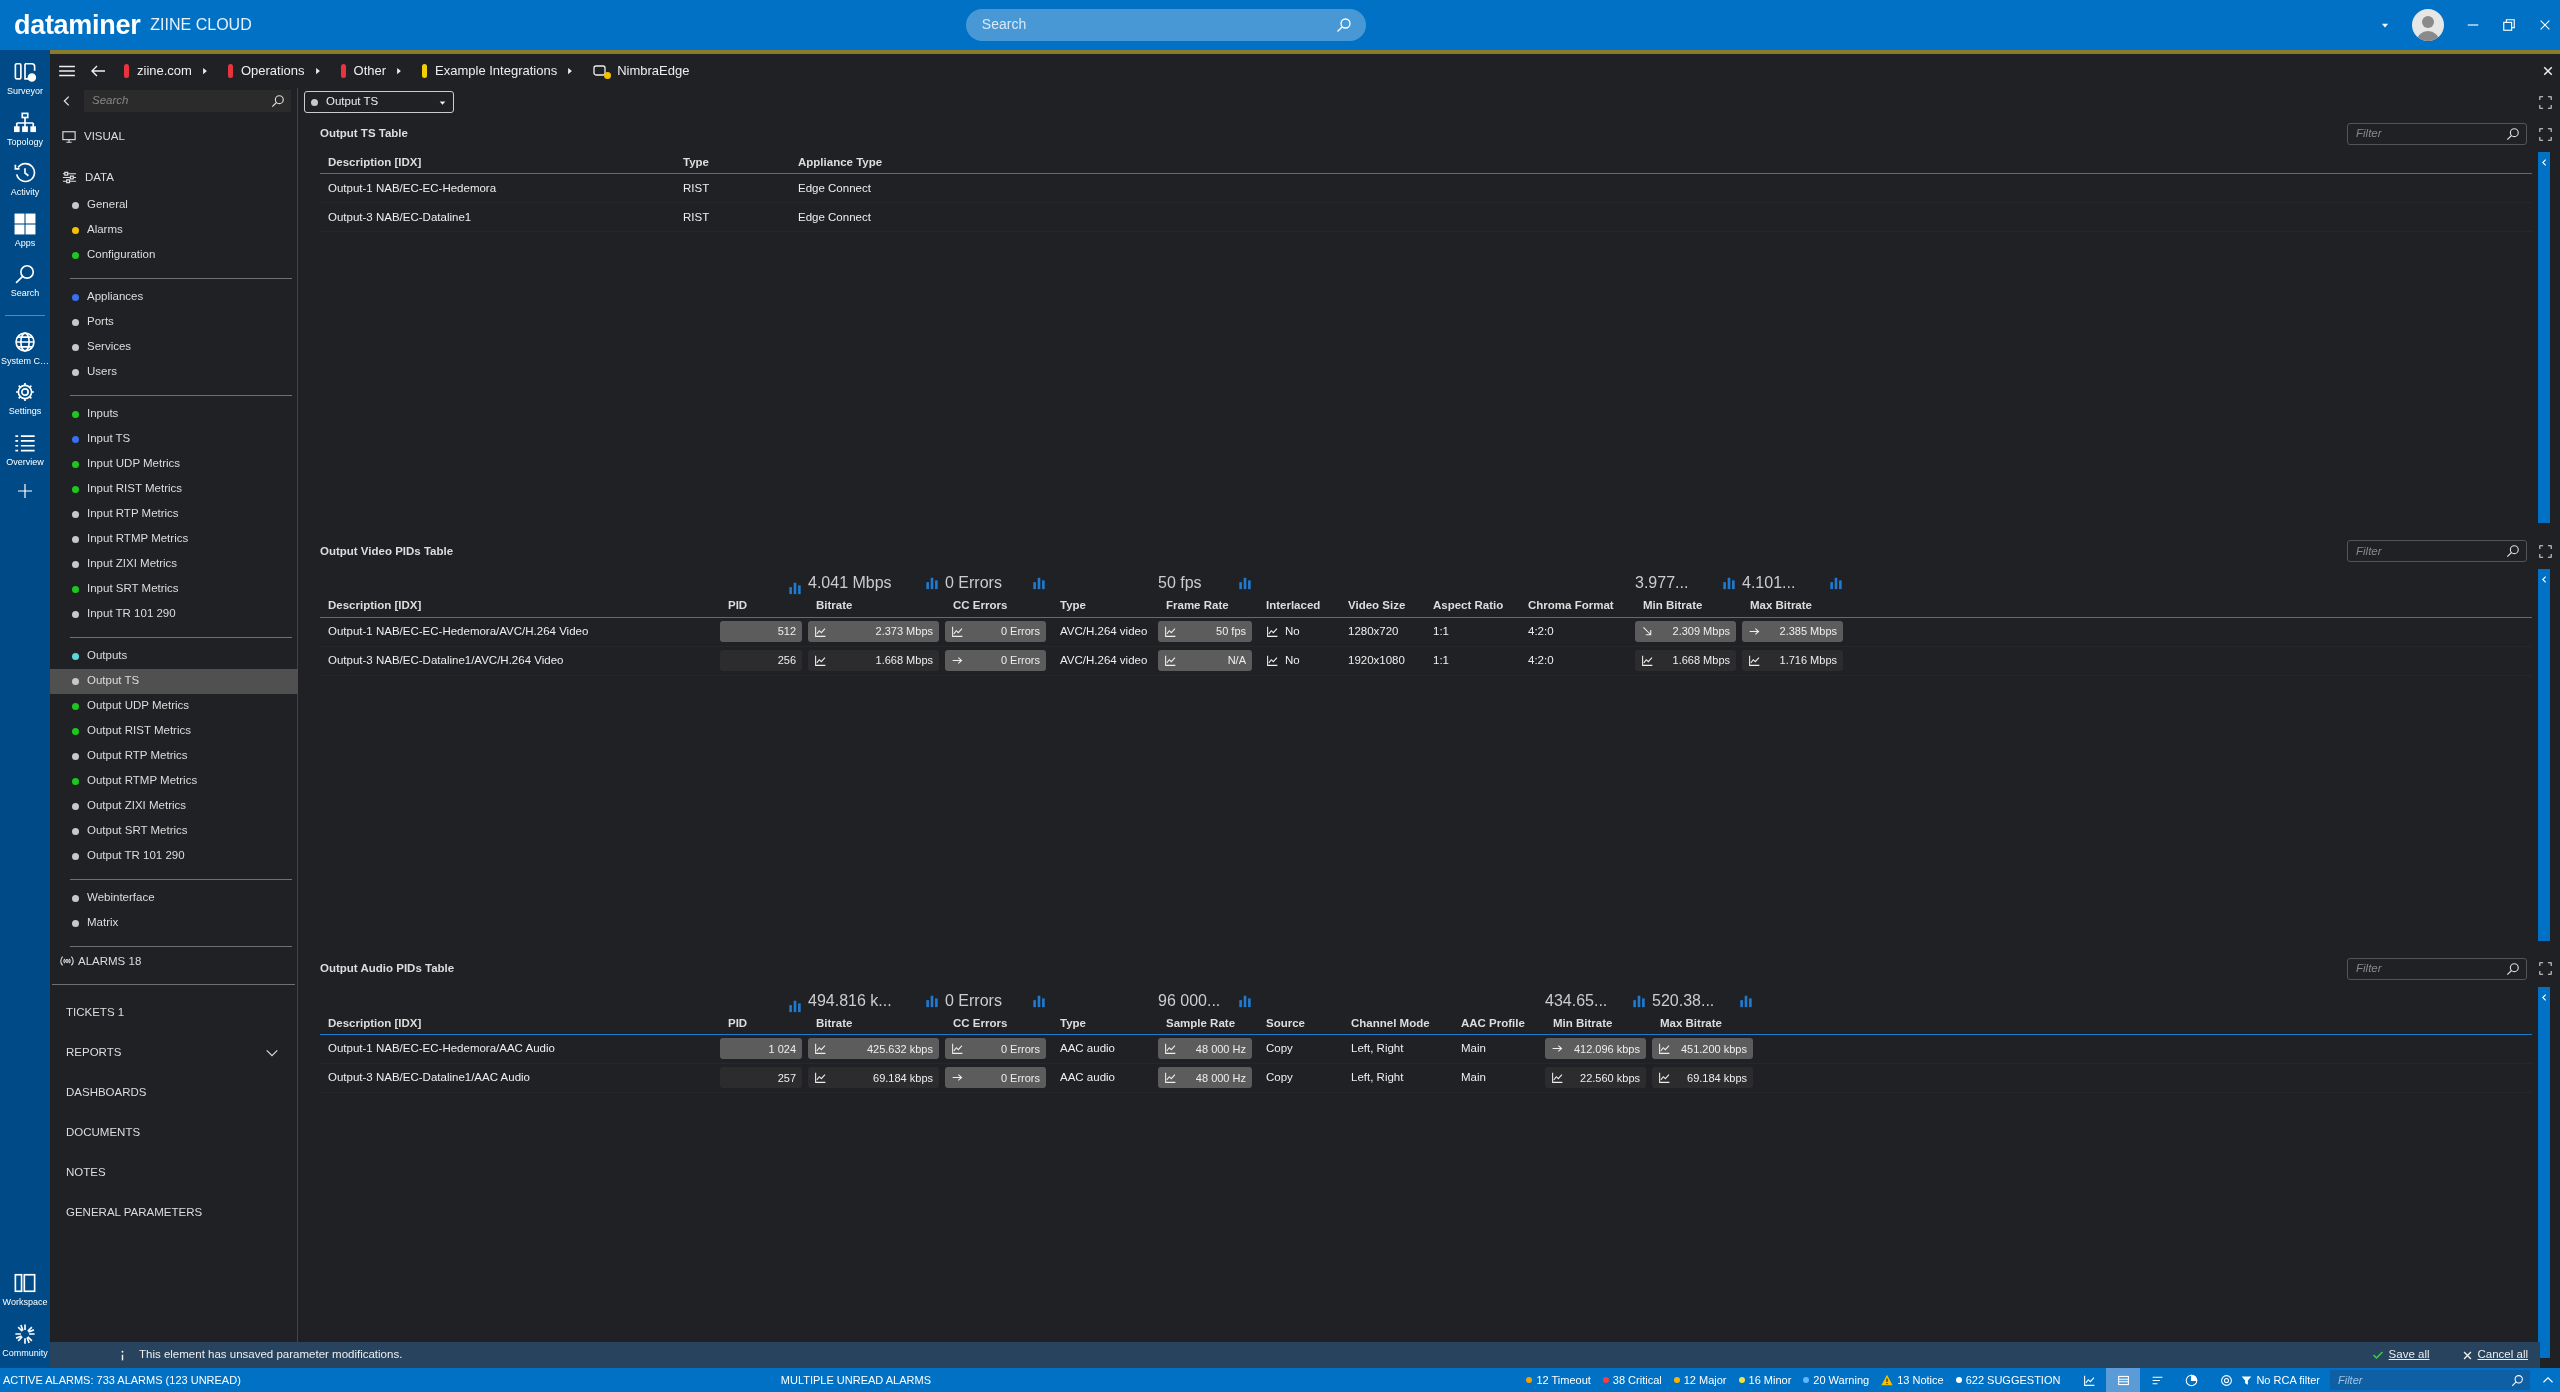 The height and width of the screenshot is (1392, 2560). What do you see at coordinates (1208, 1023) in the screenshot?
I see `column-header: Sample Rate` at bounding box center [1208, 1023].